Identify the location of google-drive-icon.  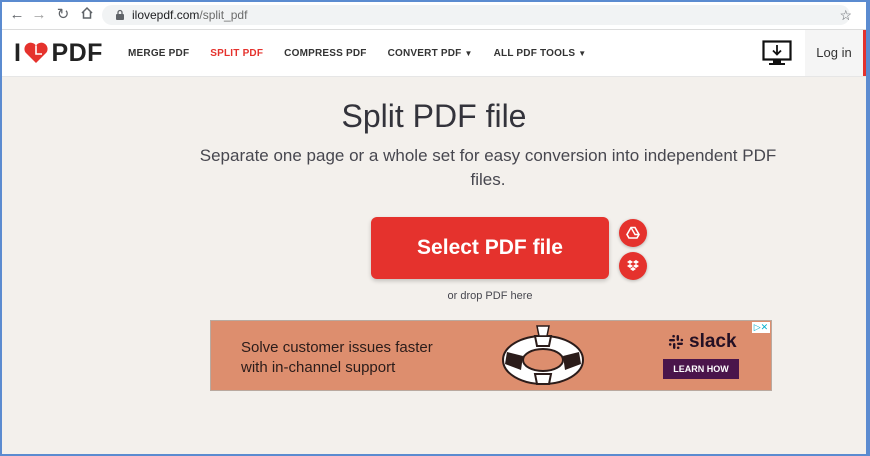
(633, 232).